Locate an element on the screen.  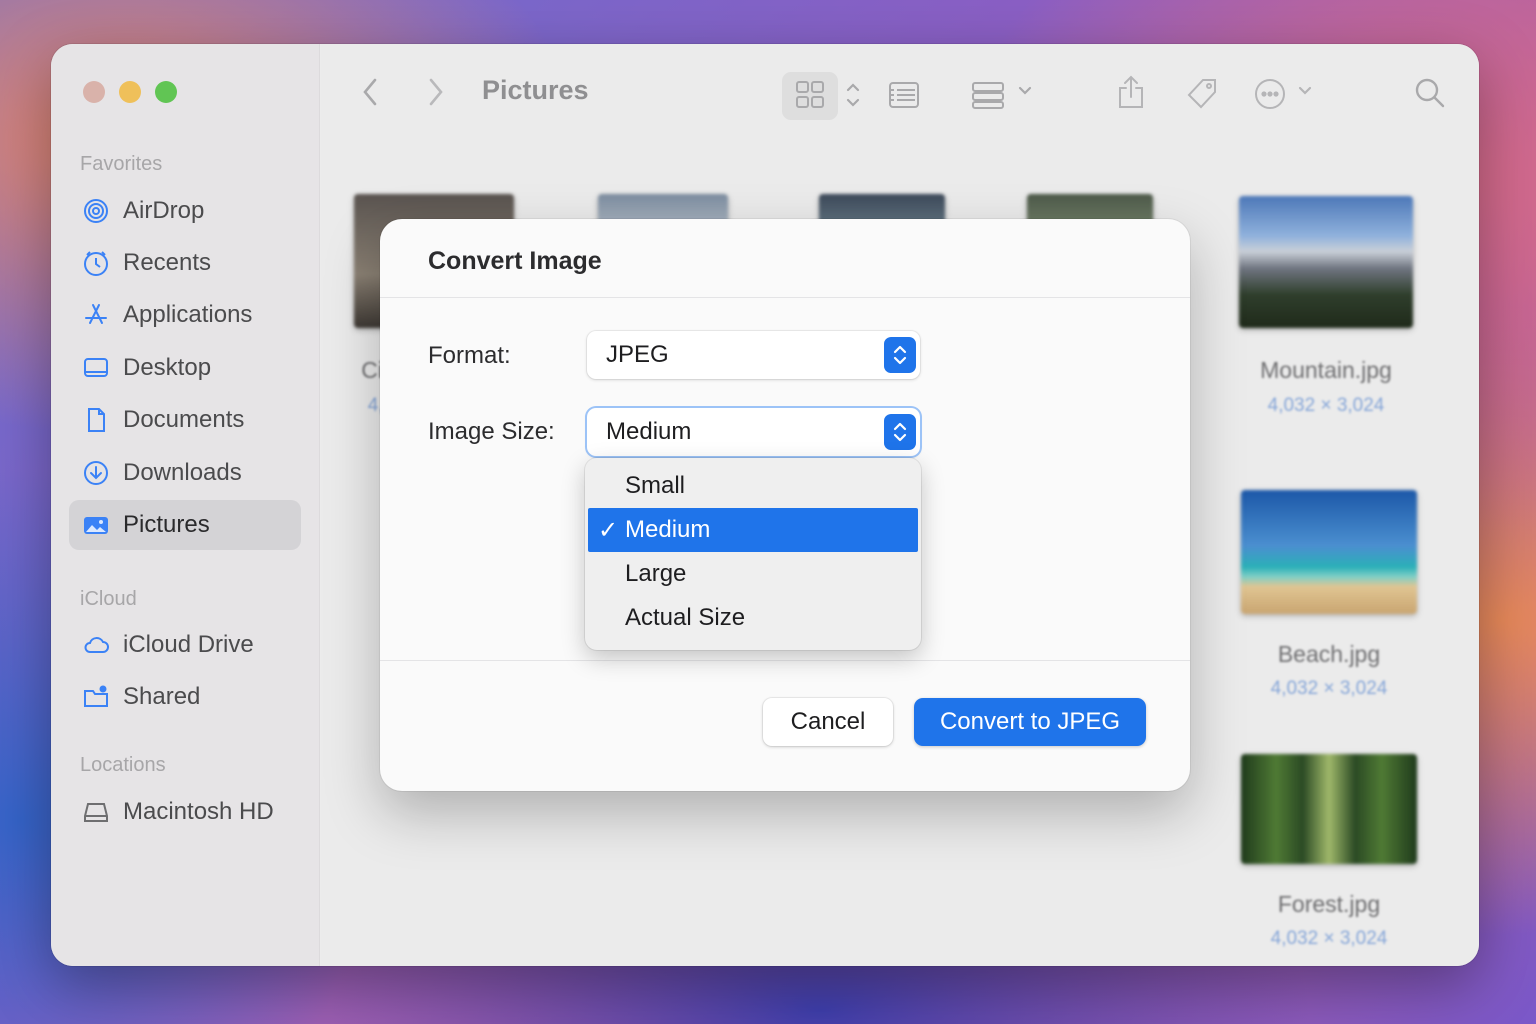
menu-item-large: Large is located at coordinates (753, 574).